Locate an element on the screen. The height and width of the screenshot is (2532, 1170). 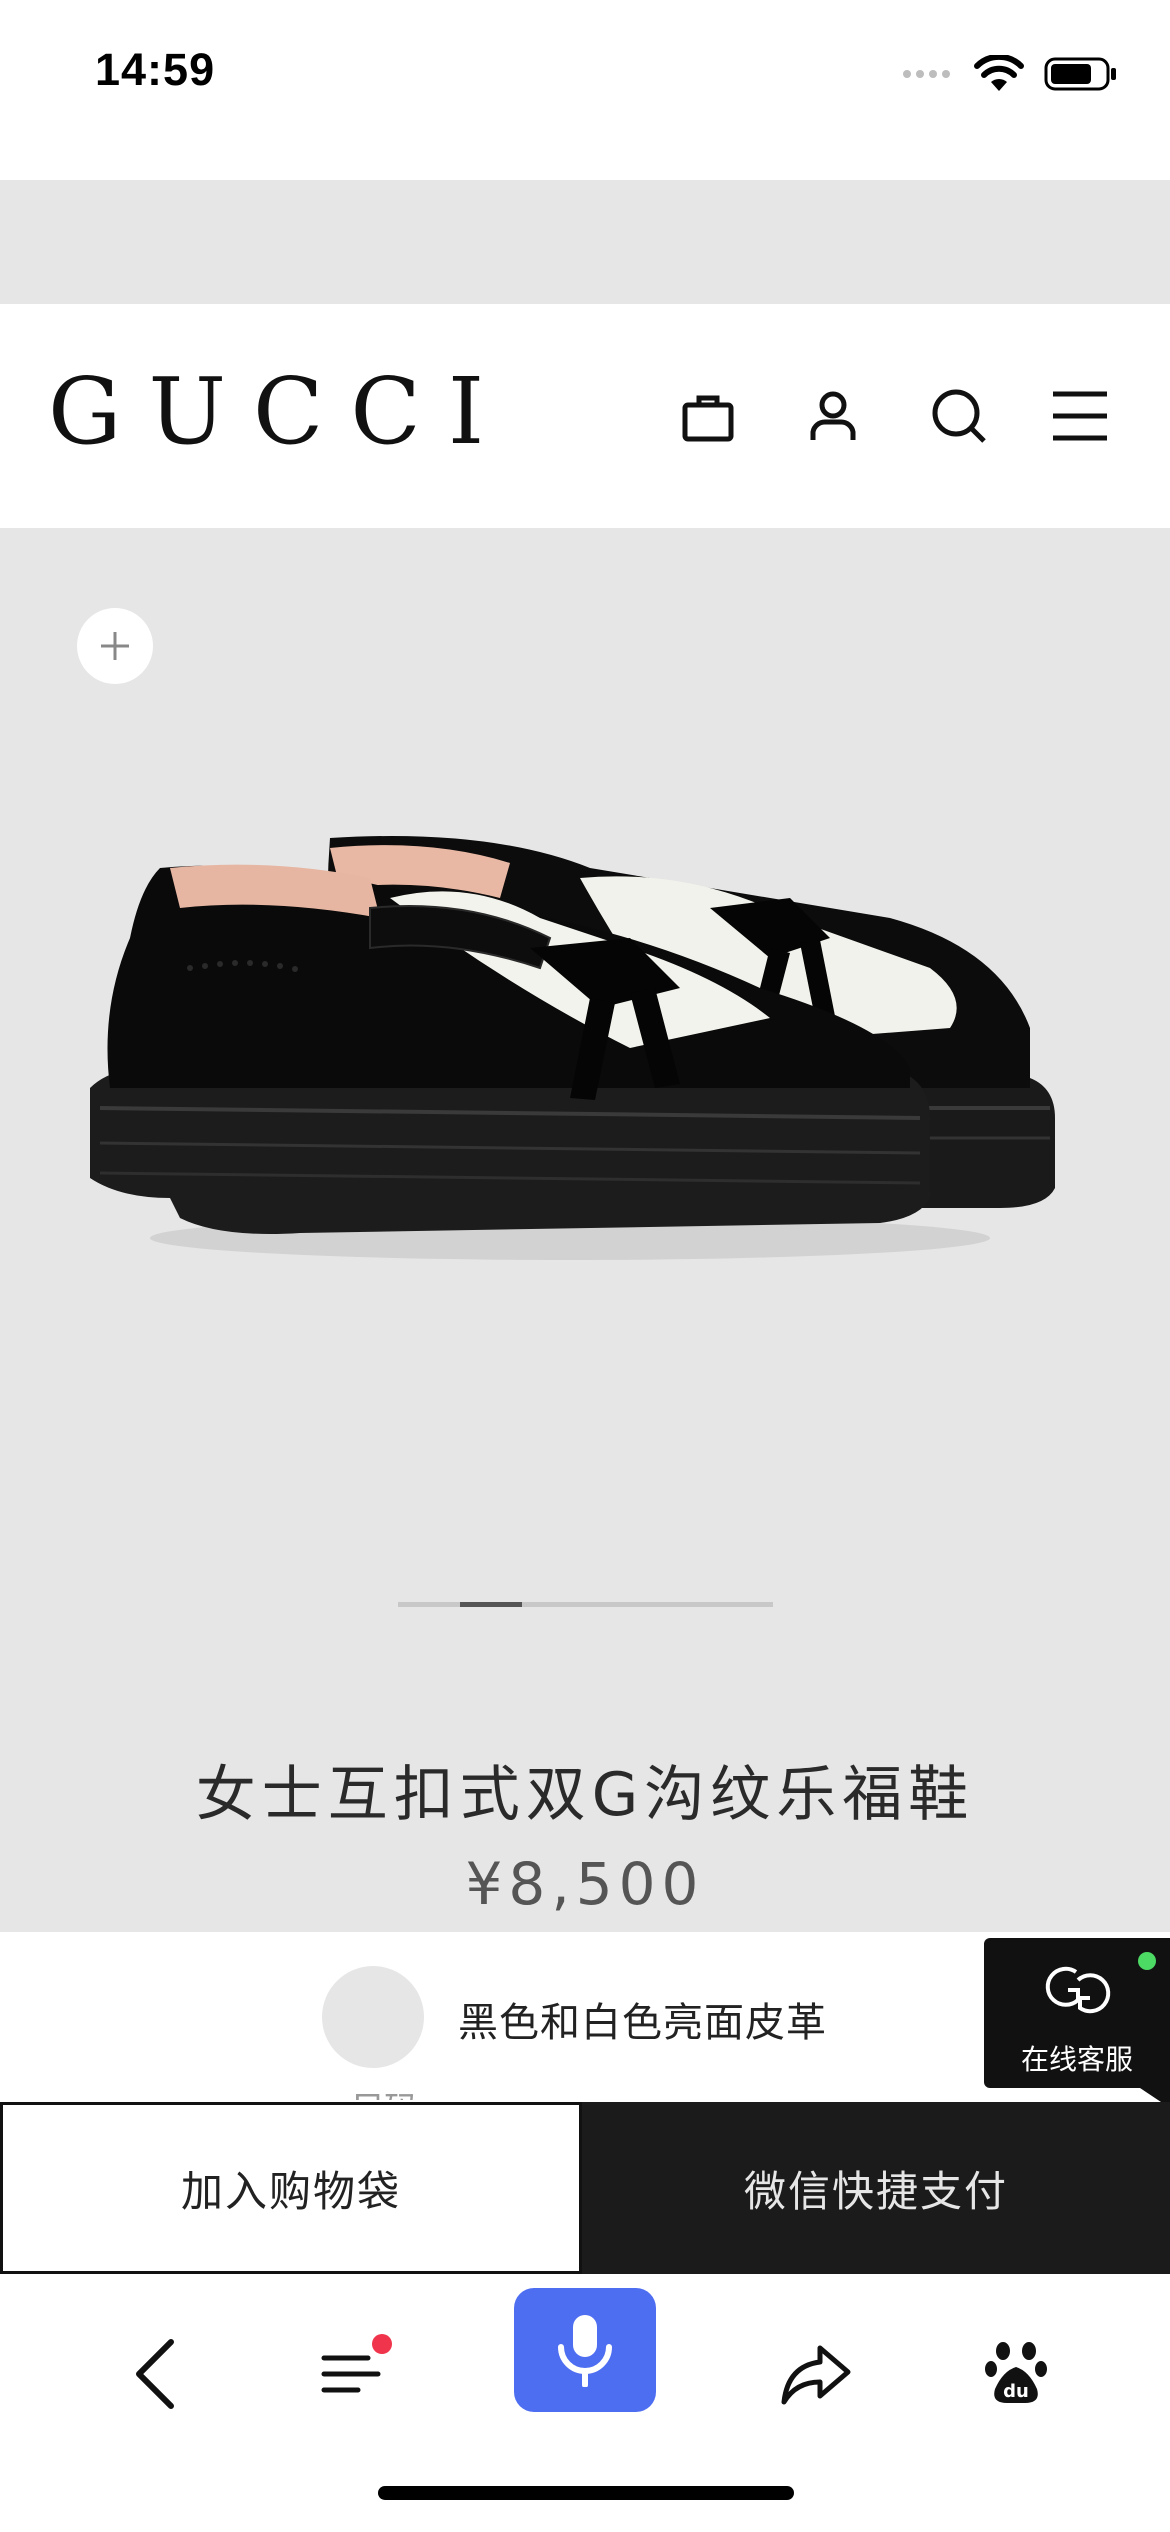
back-icon is located at coordinates (155, 2374).